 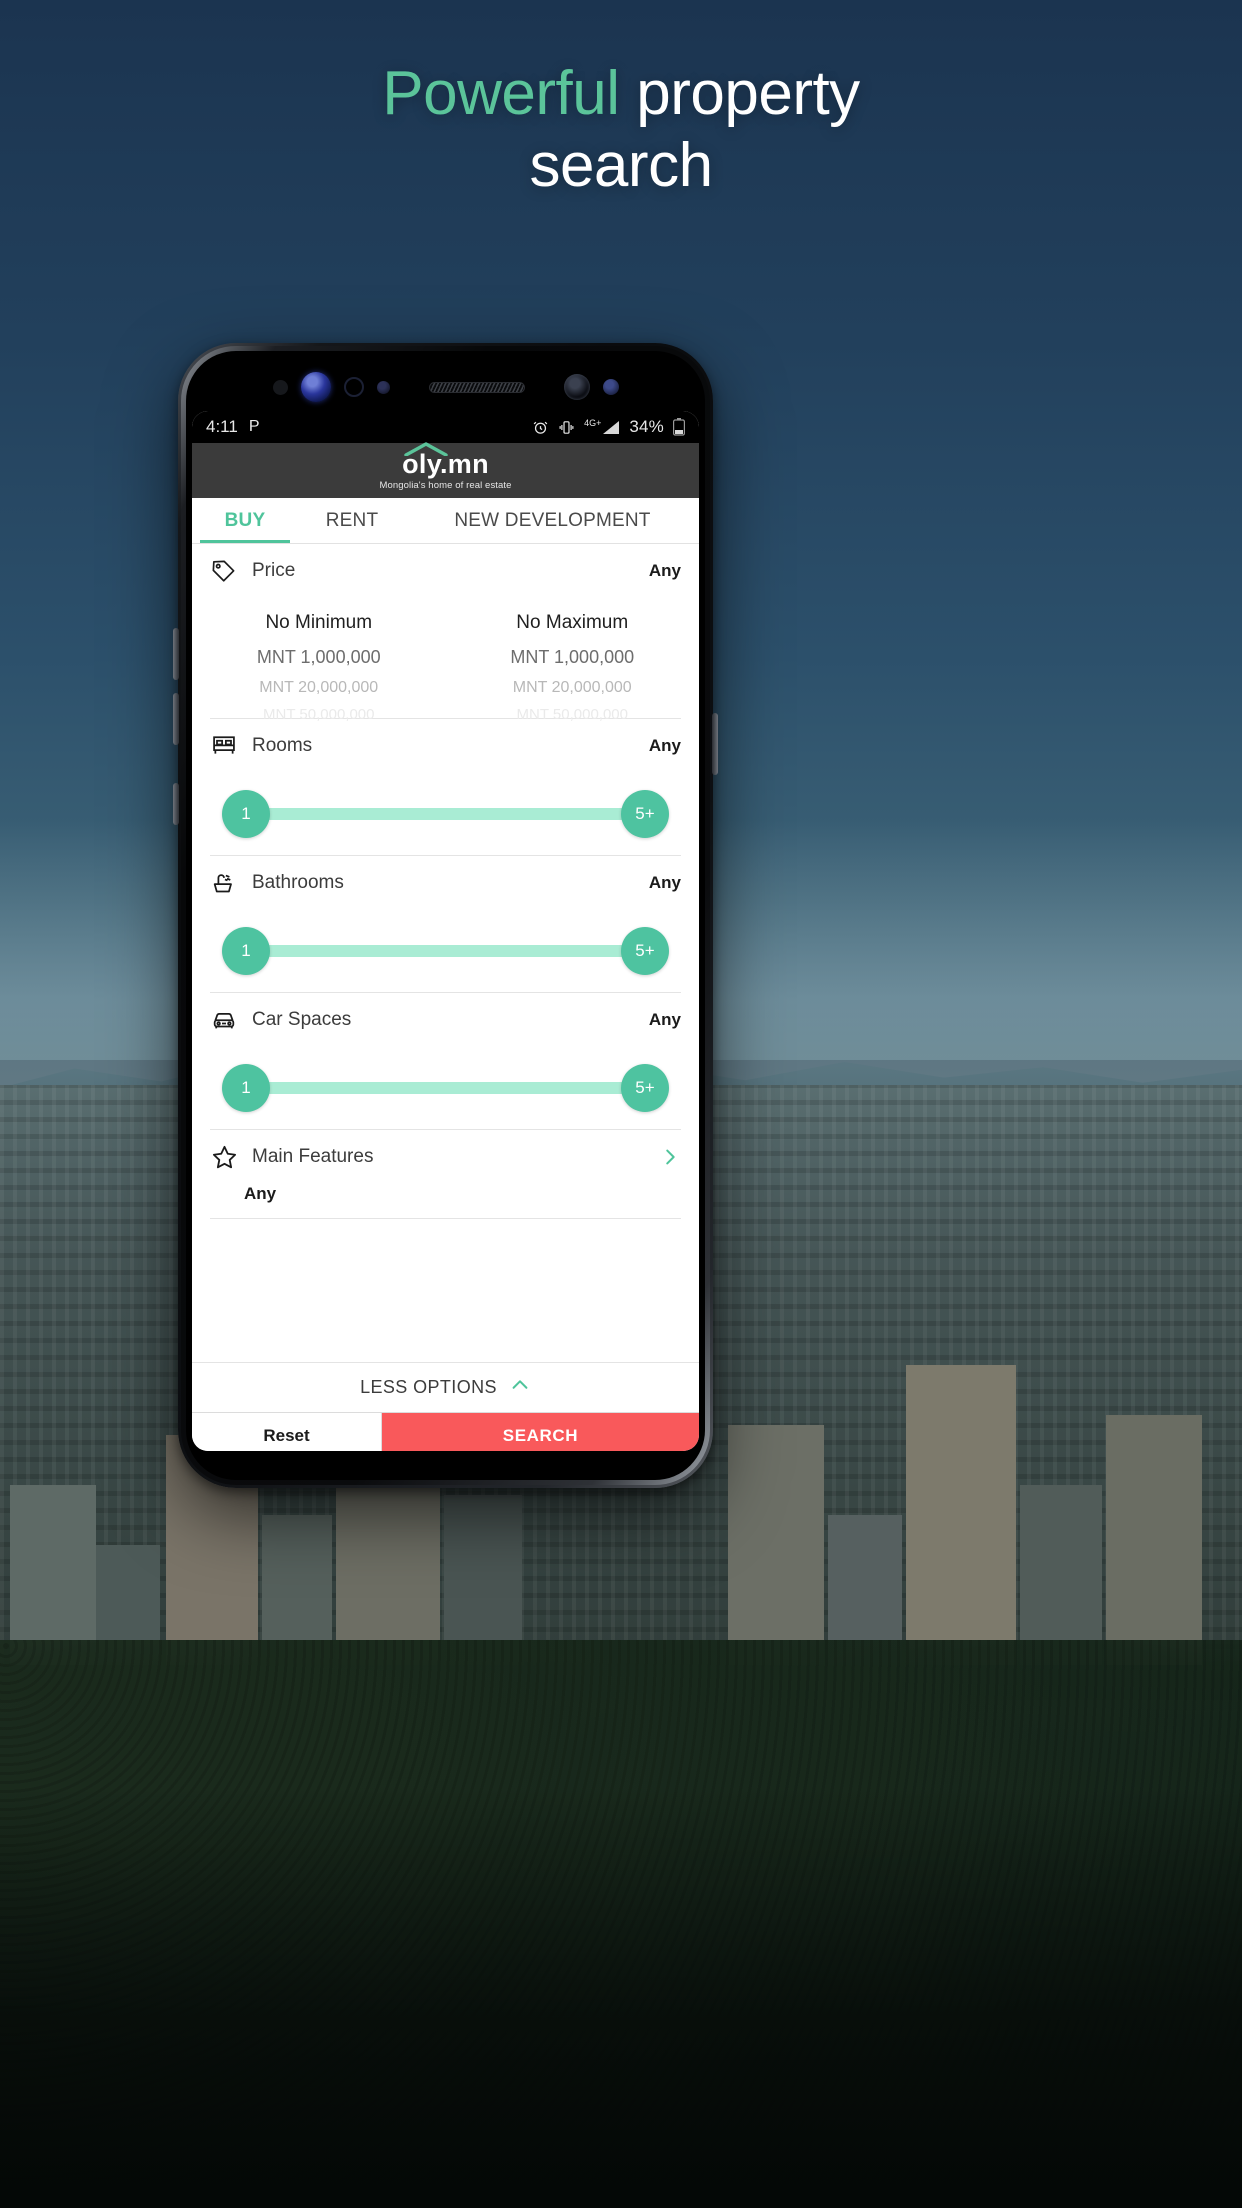 I want to click on power-button, so click(x=715, y=744).